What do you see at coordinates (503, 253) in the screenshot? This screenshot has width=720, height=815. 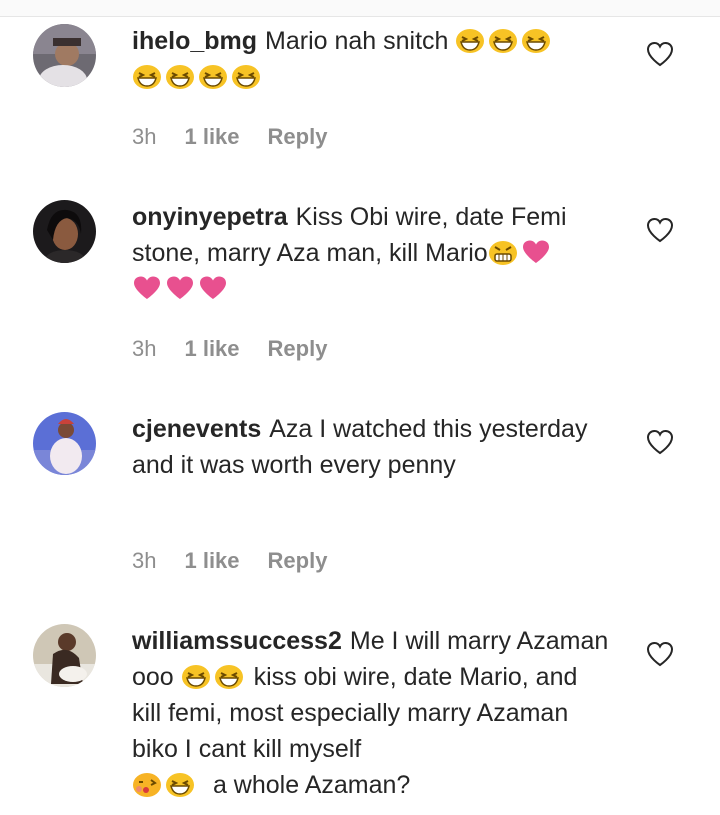 I see `grimacing-face-icon` at bounding box center [503, 253].